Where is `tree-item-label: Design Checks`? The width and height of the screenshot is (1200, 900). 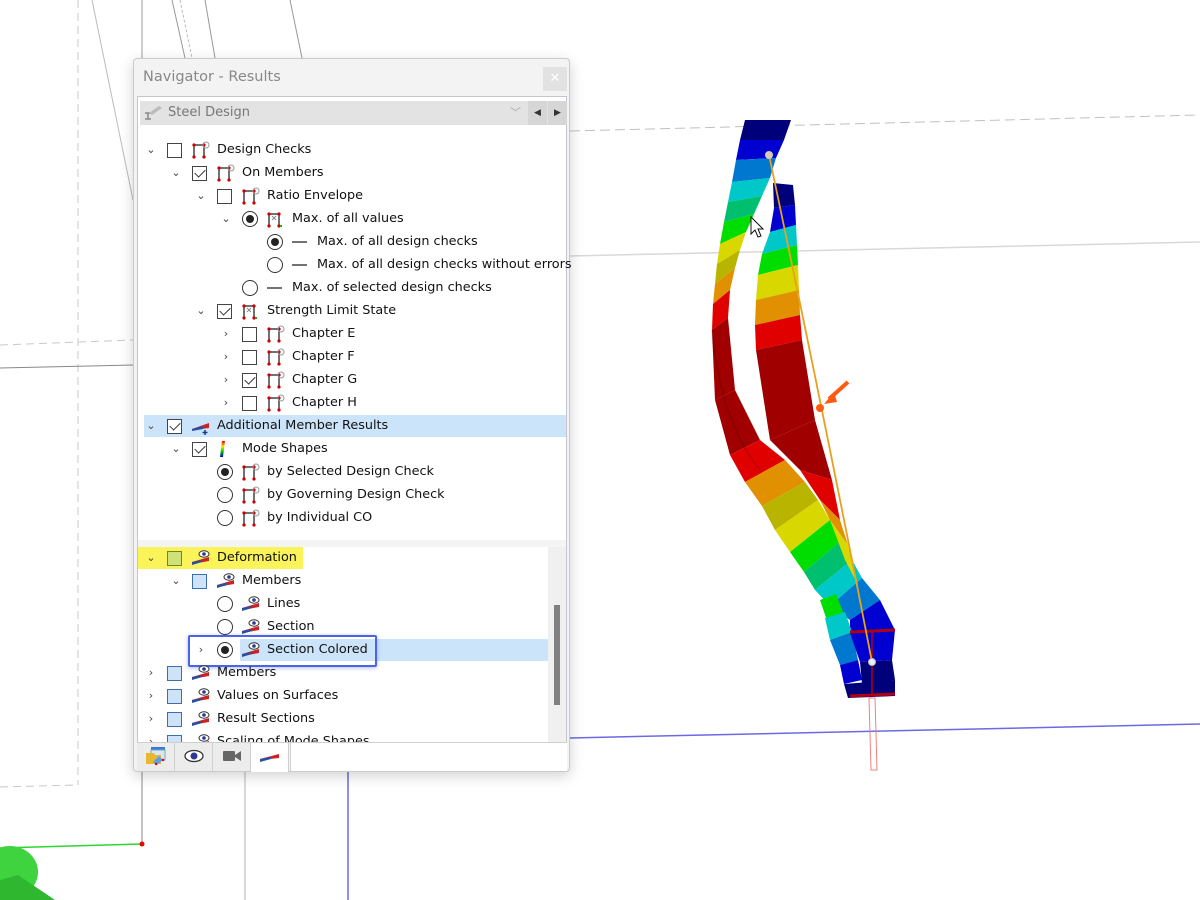
tree-item-label: Design Checks is located at coordinates (264, 149).